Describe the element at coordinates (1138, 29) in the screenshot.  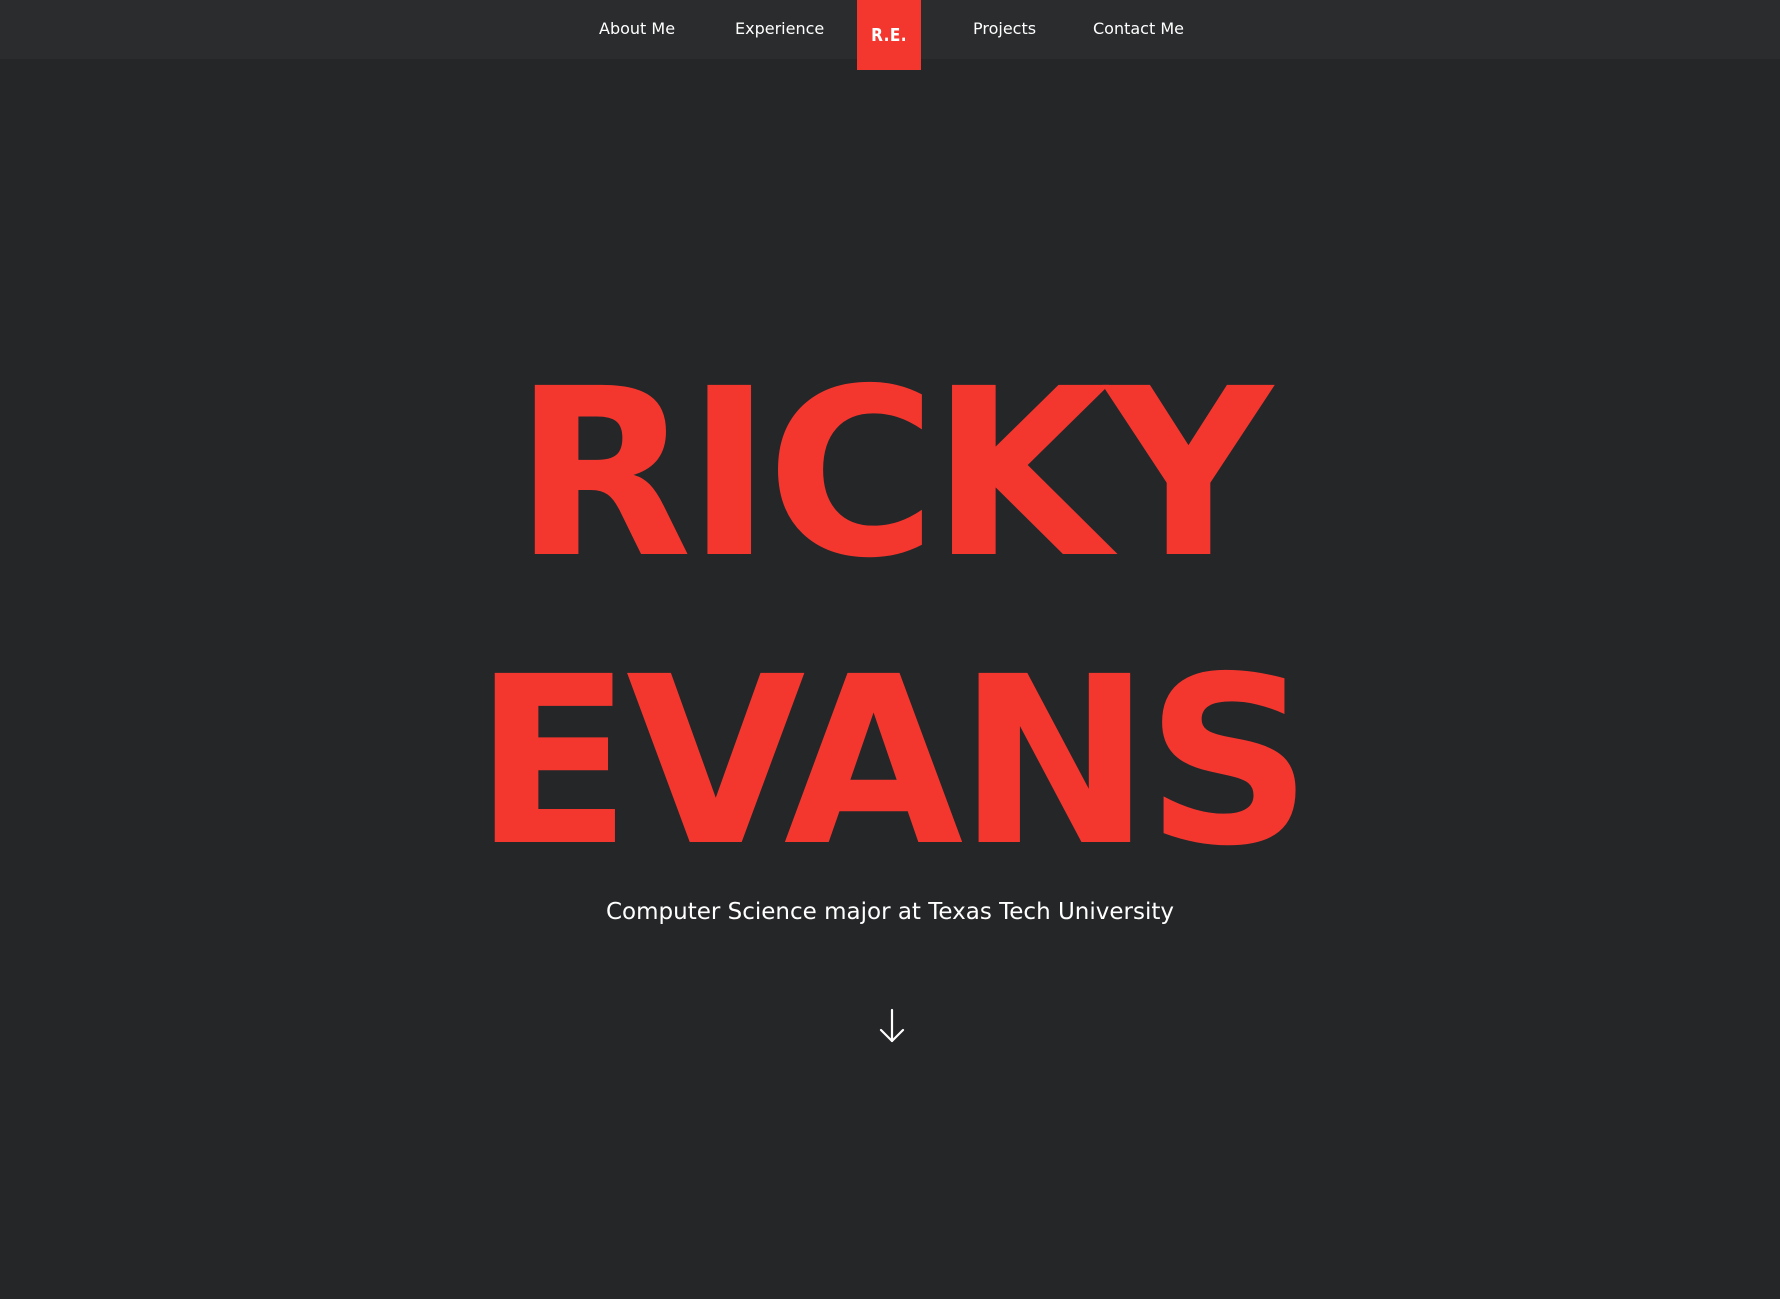
I see `nav-link-contact-me: Contact Me` at that location.